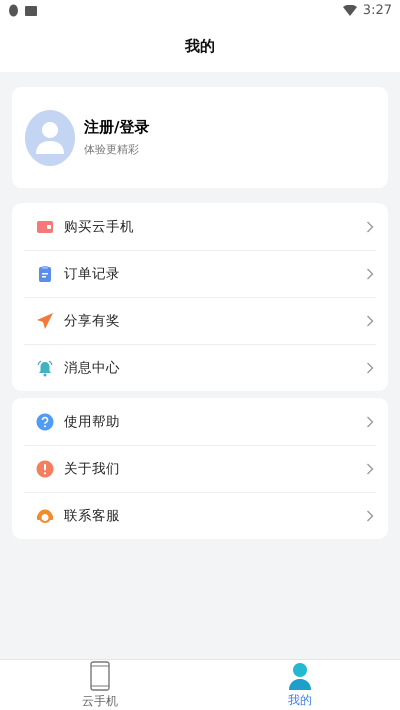  Describe the element at coordinates (112, 149) in the screenshot. I see `profile-subtitle: 体验更精彩` at that location.